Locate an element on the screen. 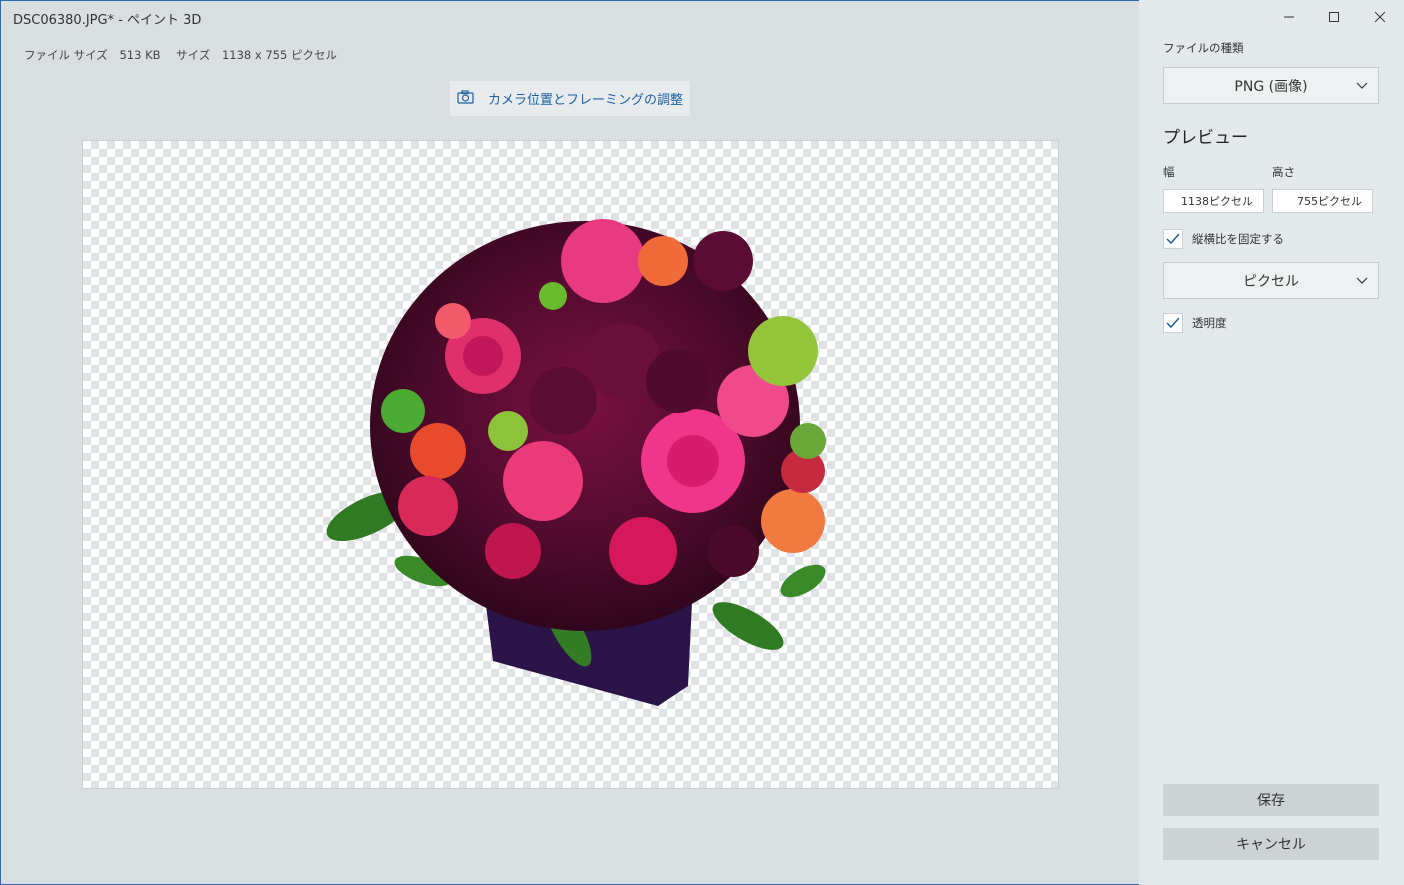 The width and height of the screenshot is (1404, 885). maximize-button is located at coordinates (1334, 17).